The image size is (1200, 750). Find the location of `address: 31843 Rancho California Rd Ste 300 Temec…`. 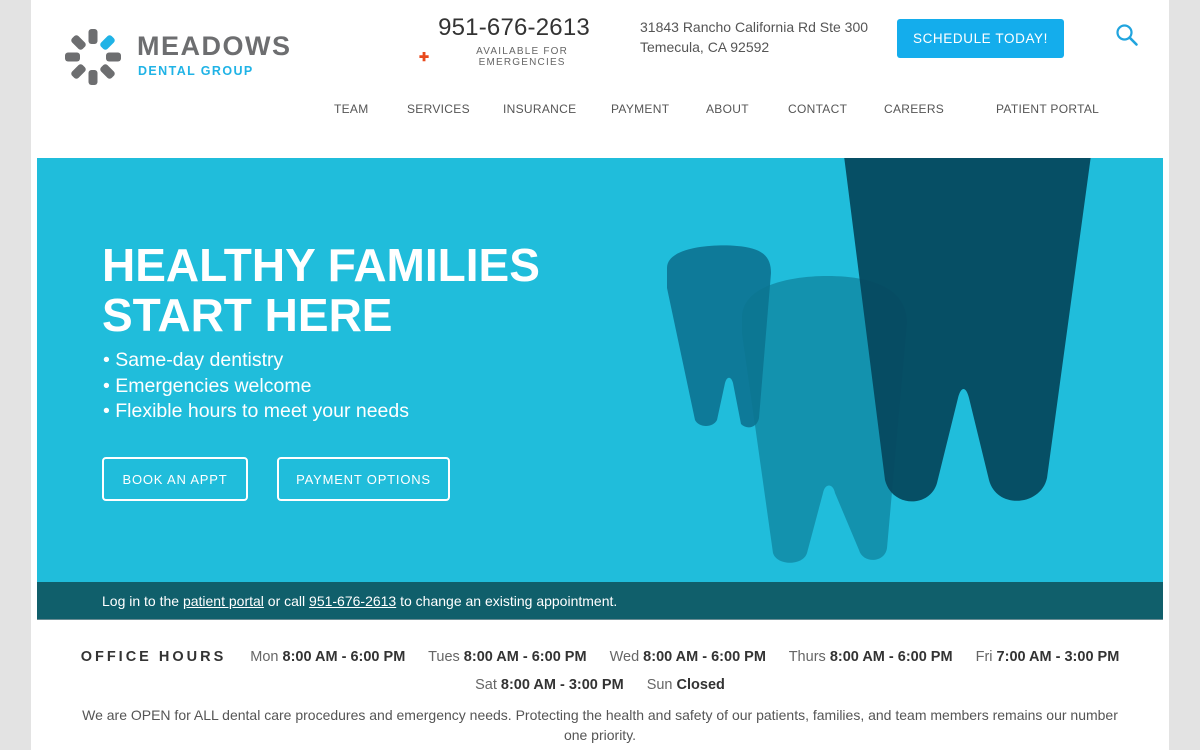

address: 31843 Rancho California Rd Ste 300 Temec… is located at coordinates (754, 37).